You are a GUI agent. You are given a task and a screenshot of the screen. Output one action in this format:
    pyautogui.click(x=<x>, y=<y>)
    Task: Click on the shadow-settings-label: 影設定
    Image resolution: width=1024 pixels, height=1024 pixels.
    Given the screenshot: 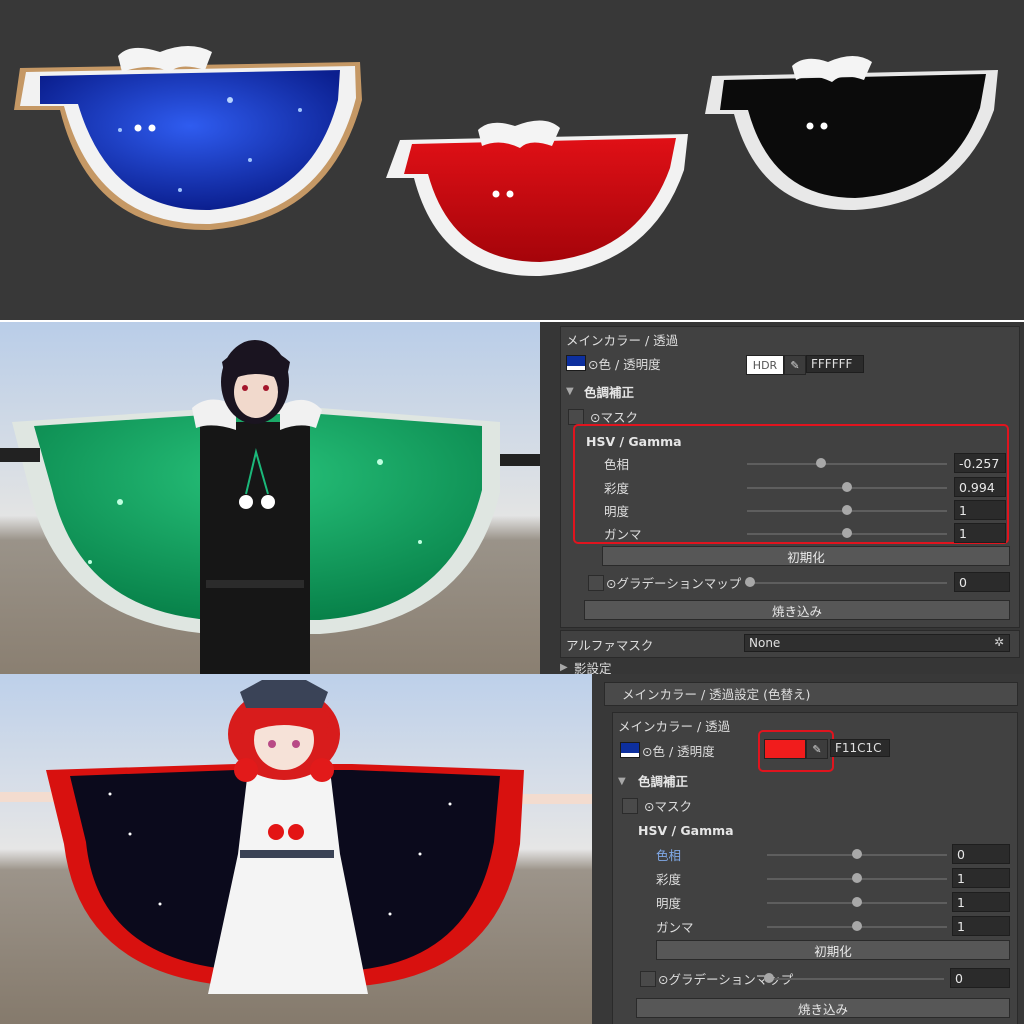 What is the action you would take?
    pyautogui.click(x=593, y=667)
    